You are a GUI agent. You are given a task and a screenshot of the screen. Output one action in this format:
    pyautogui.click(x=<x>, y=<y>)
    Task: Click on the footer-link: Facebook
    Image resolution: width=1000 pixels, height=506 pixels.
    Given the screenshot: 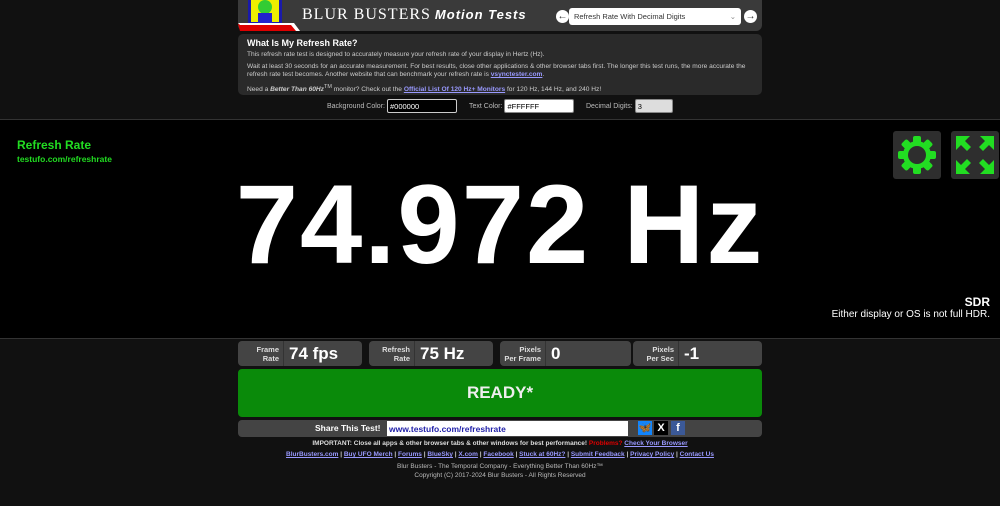 What is the action you would take?
    pyautogui.click(x=498, y=454)
    